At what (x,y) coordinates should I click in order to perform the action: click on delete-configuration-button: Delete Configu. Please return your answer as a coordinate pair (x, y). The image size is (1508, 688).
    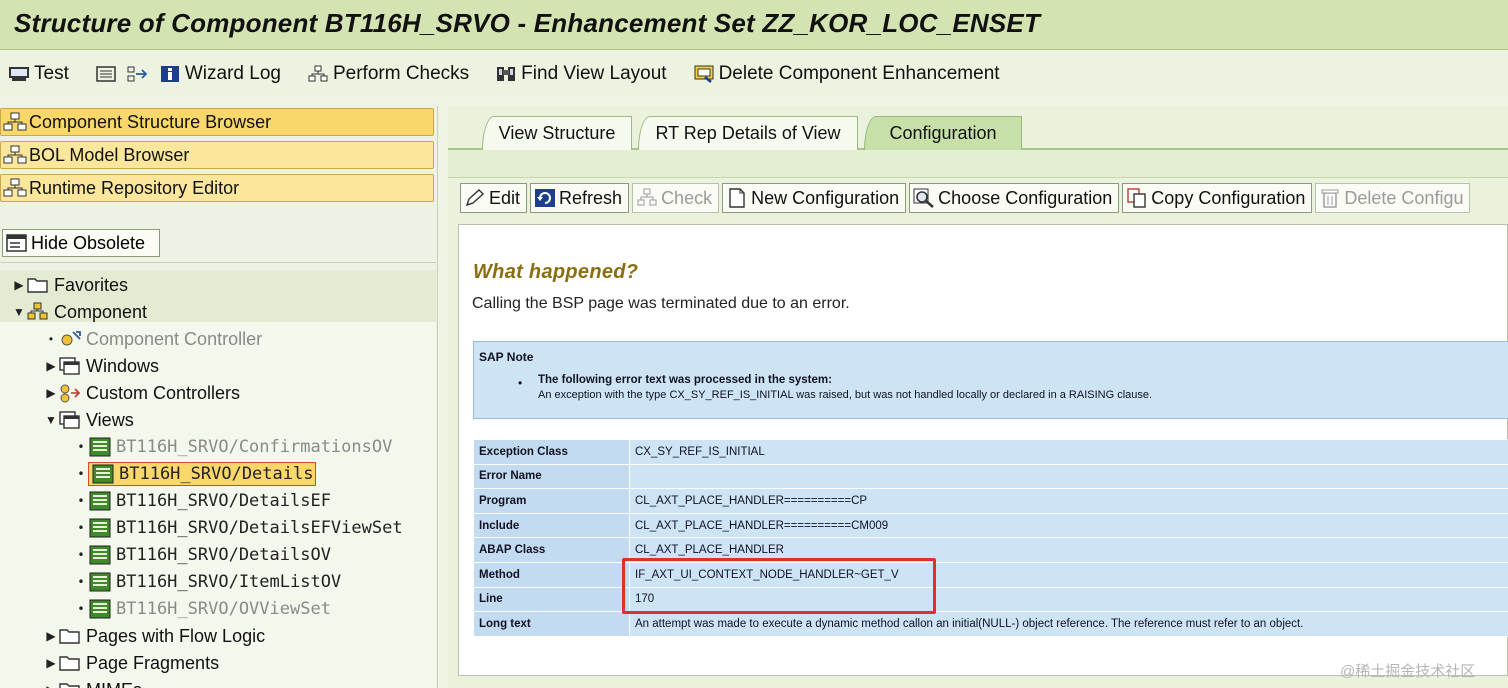
    Looking at the image, I should click on (1393, 198).